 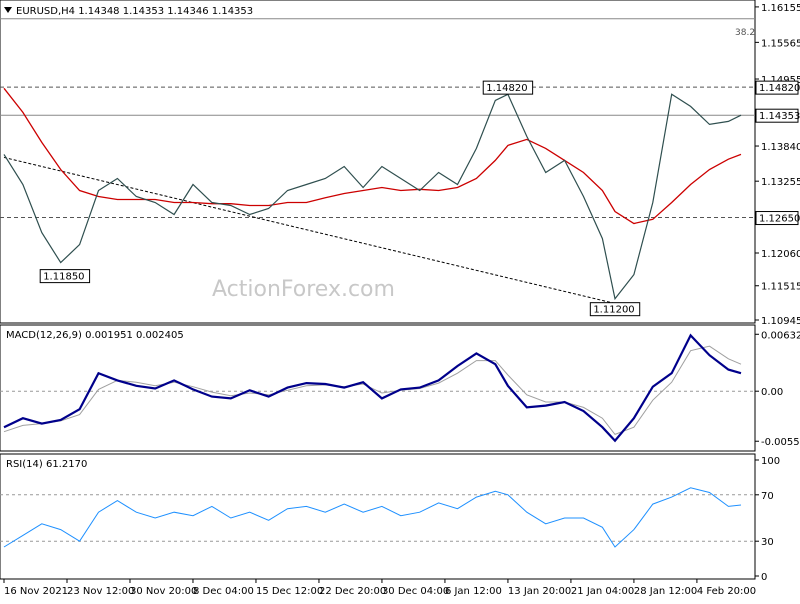 What do you see at coordinates (764, 577) in the screenshot?
I see `y-tick-label: 0` at bounding box center [764, 577].